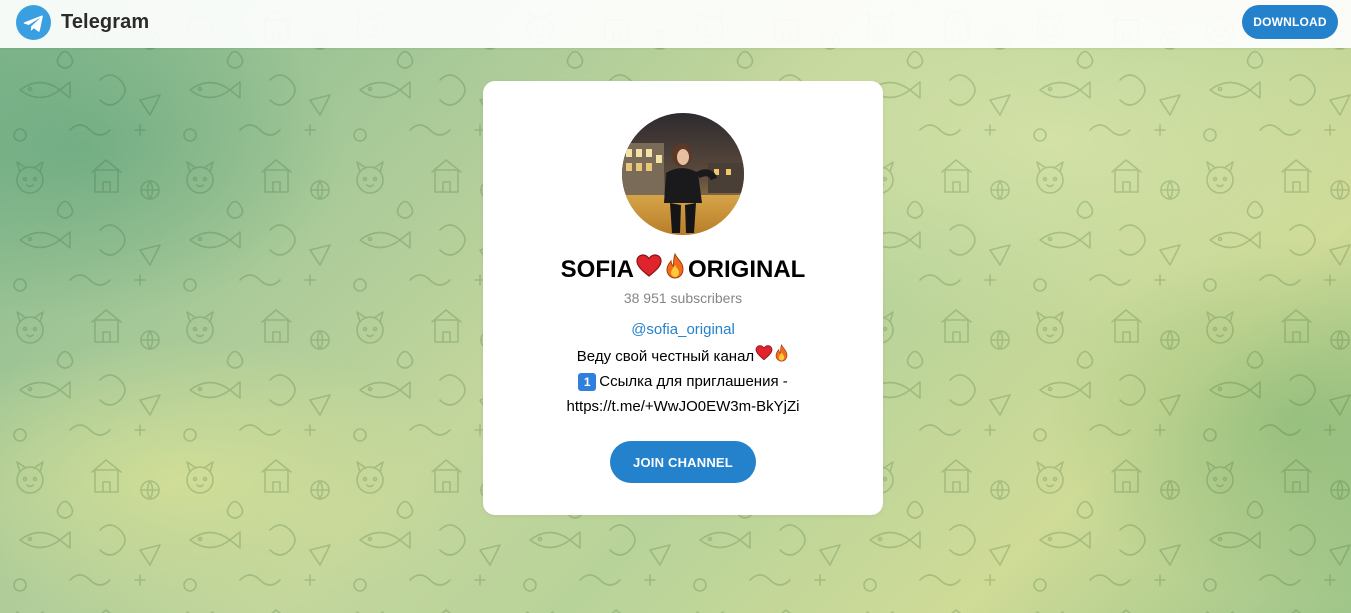 This screenshot has width=1351, height=613. I want to click on channel-title: SOFIA ORIGINAL, so click(683, 269).